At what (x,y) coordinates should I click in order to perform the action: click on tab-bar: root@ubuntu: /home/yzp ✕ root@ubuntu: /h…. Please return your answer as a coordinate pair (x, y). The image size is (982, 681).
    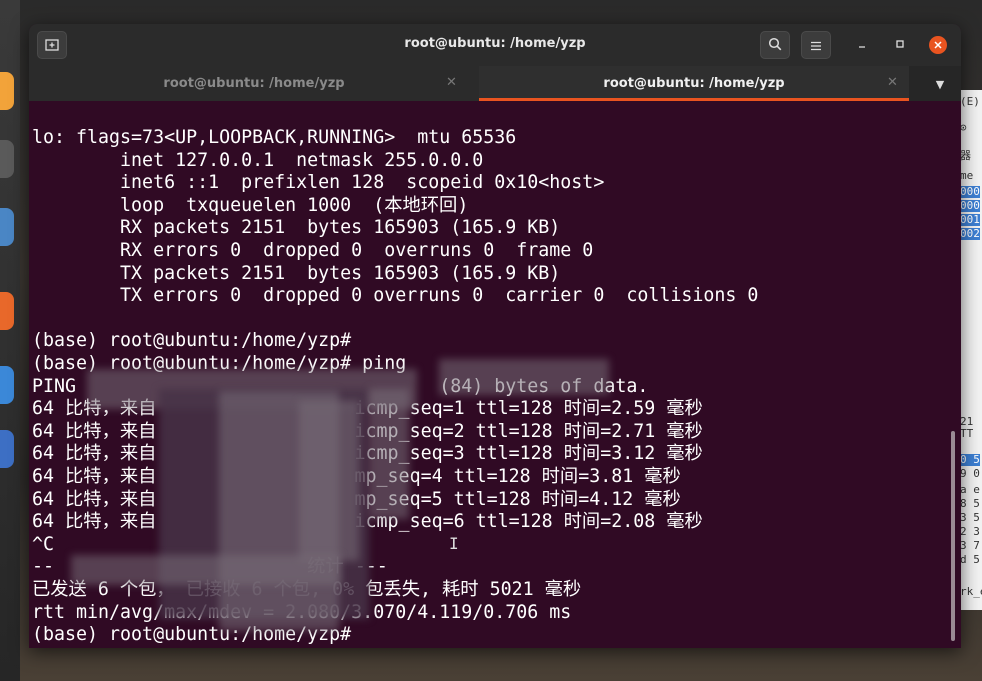
    Looking at the image, I should click on (495, 83).